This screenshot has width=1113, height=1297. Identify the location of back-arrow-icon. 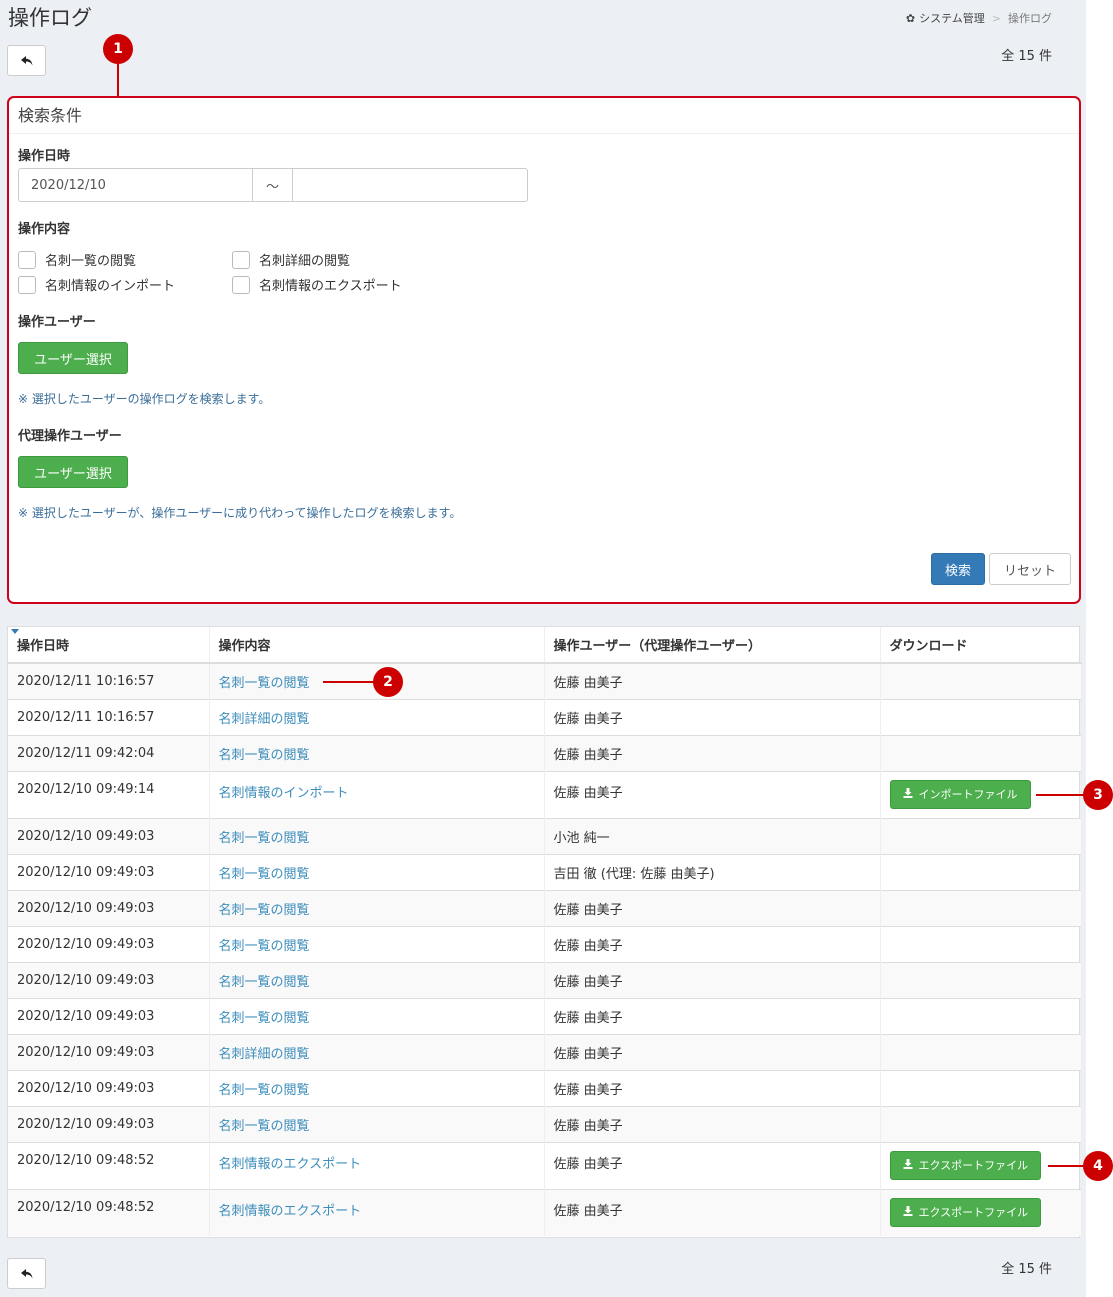
(26, 1273).